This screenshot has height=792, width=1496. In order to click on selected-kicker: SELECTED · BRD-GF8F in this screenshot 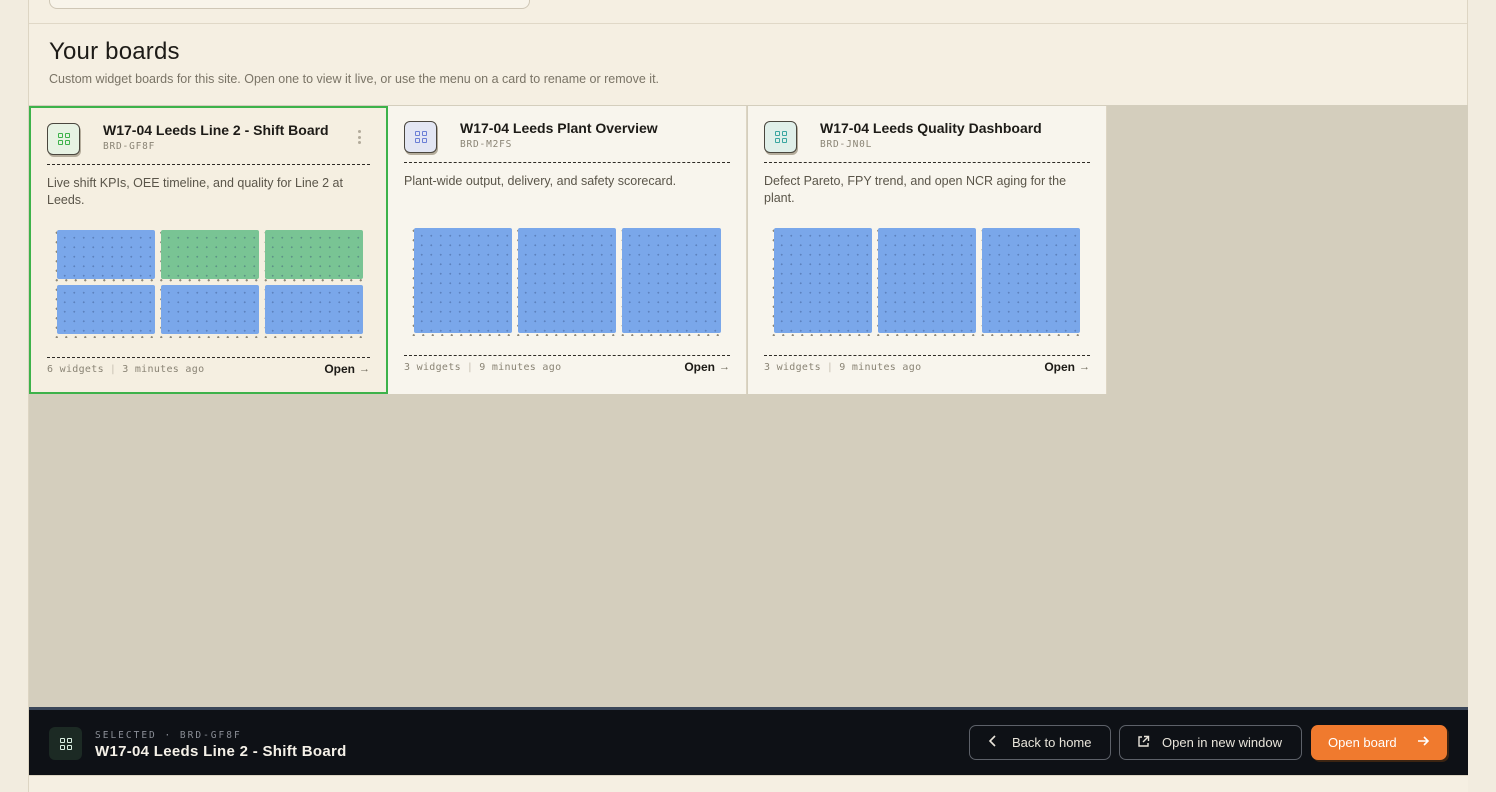, I will do `click(168, 735)`.